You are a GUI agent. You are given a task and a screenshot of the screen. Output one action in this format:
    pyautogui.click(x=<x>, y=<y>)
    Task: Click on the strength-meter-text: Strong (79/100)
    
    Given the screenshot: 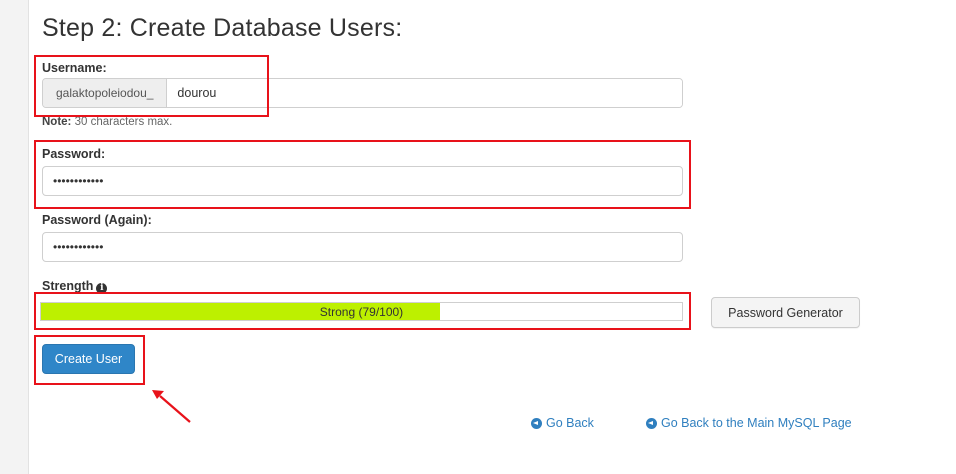 What is the action you would take?
    pyautogui.click(x=361, y=311)
    